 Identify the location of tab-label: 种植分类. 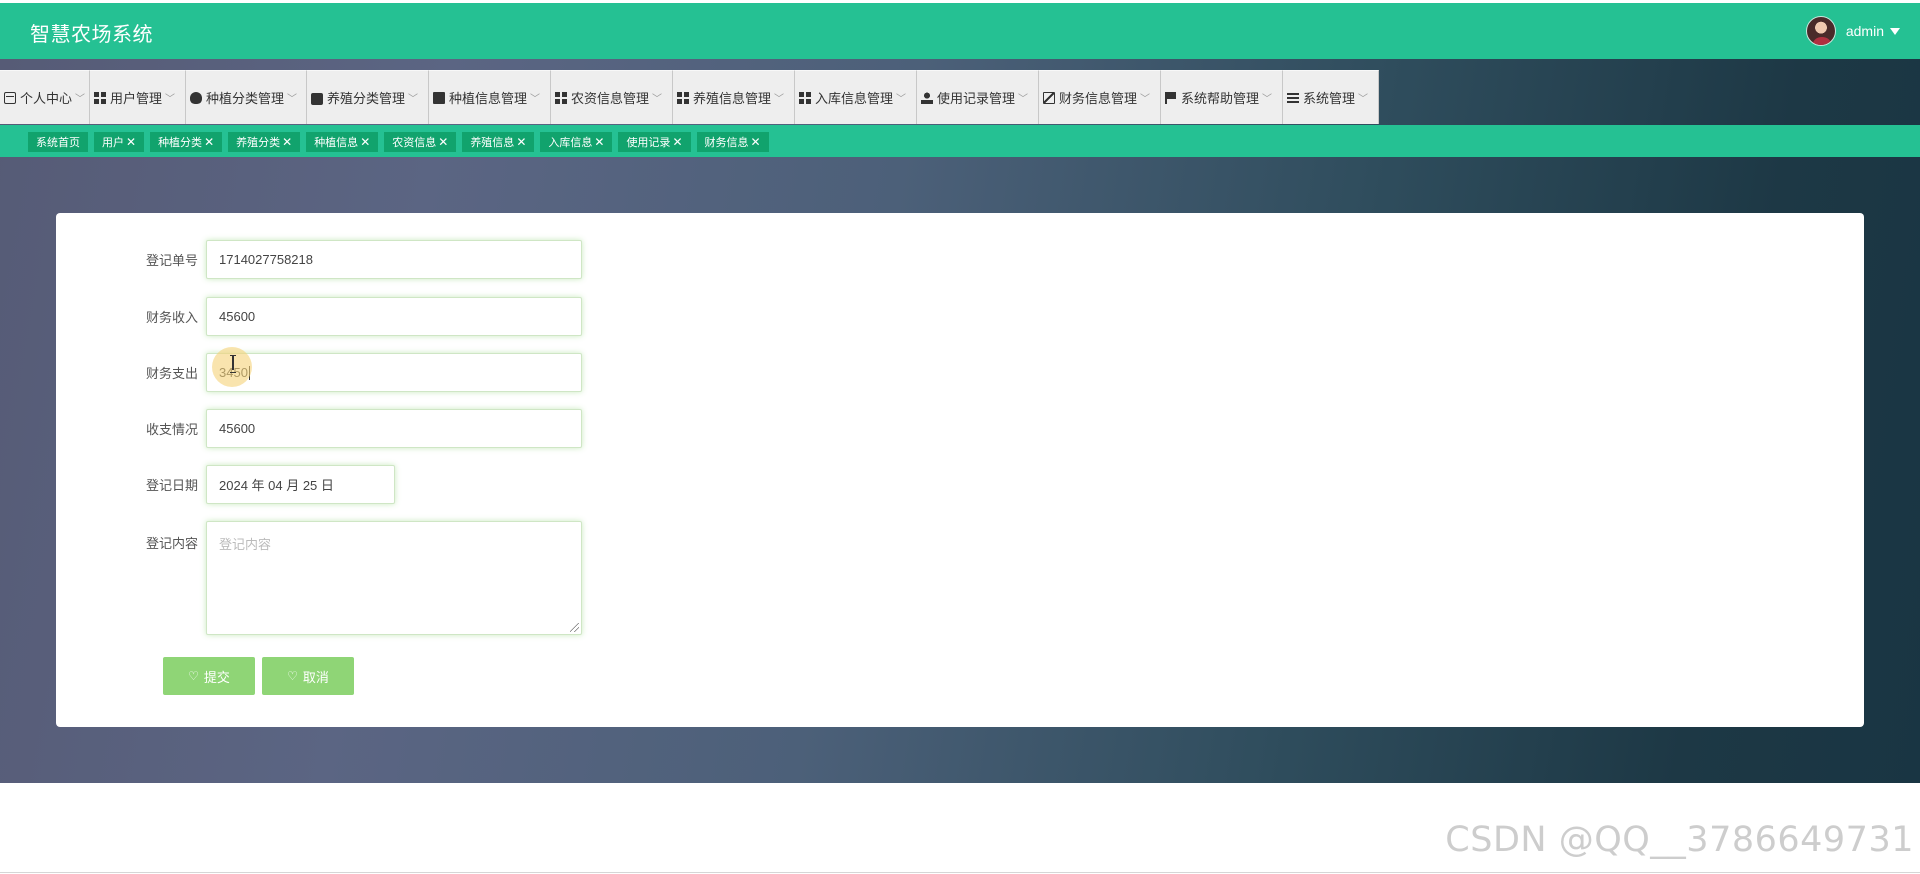
(180, 143).